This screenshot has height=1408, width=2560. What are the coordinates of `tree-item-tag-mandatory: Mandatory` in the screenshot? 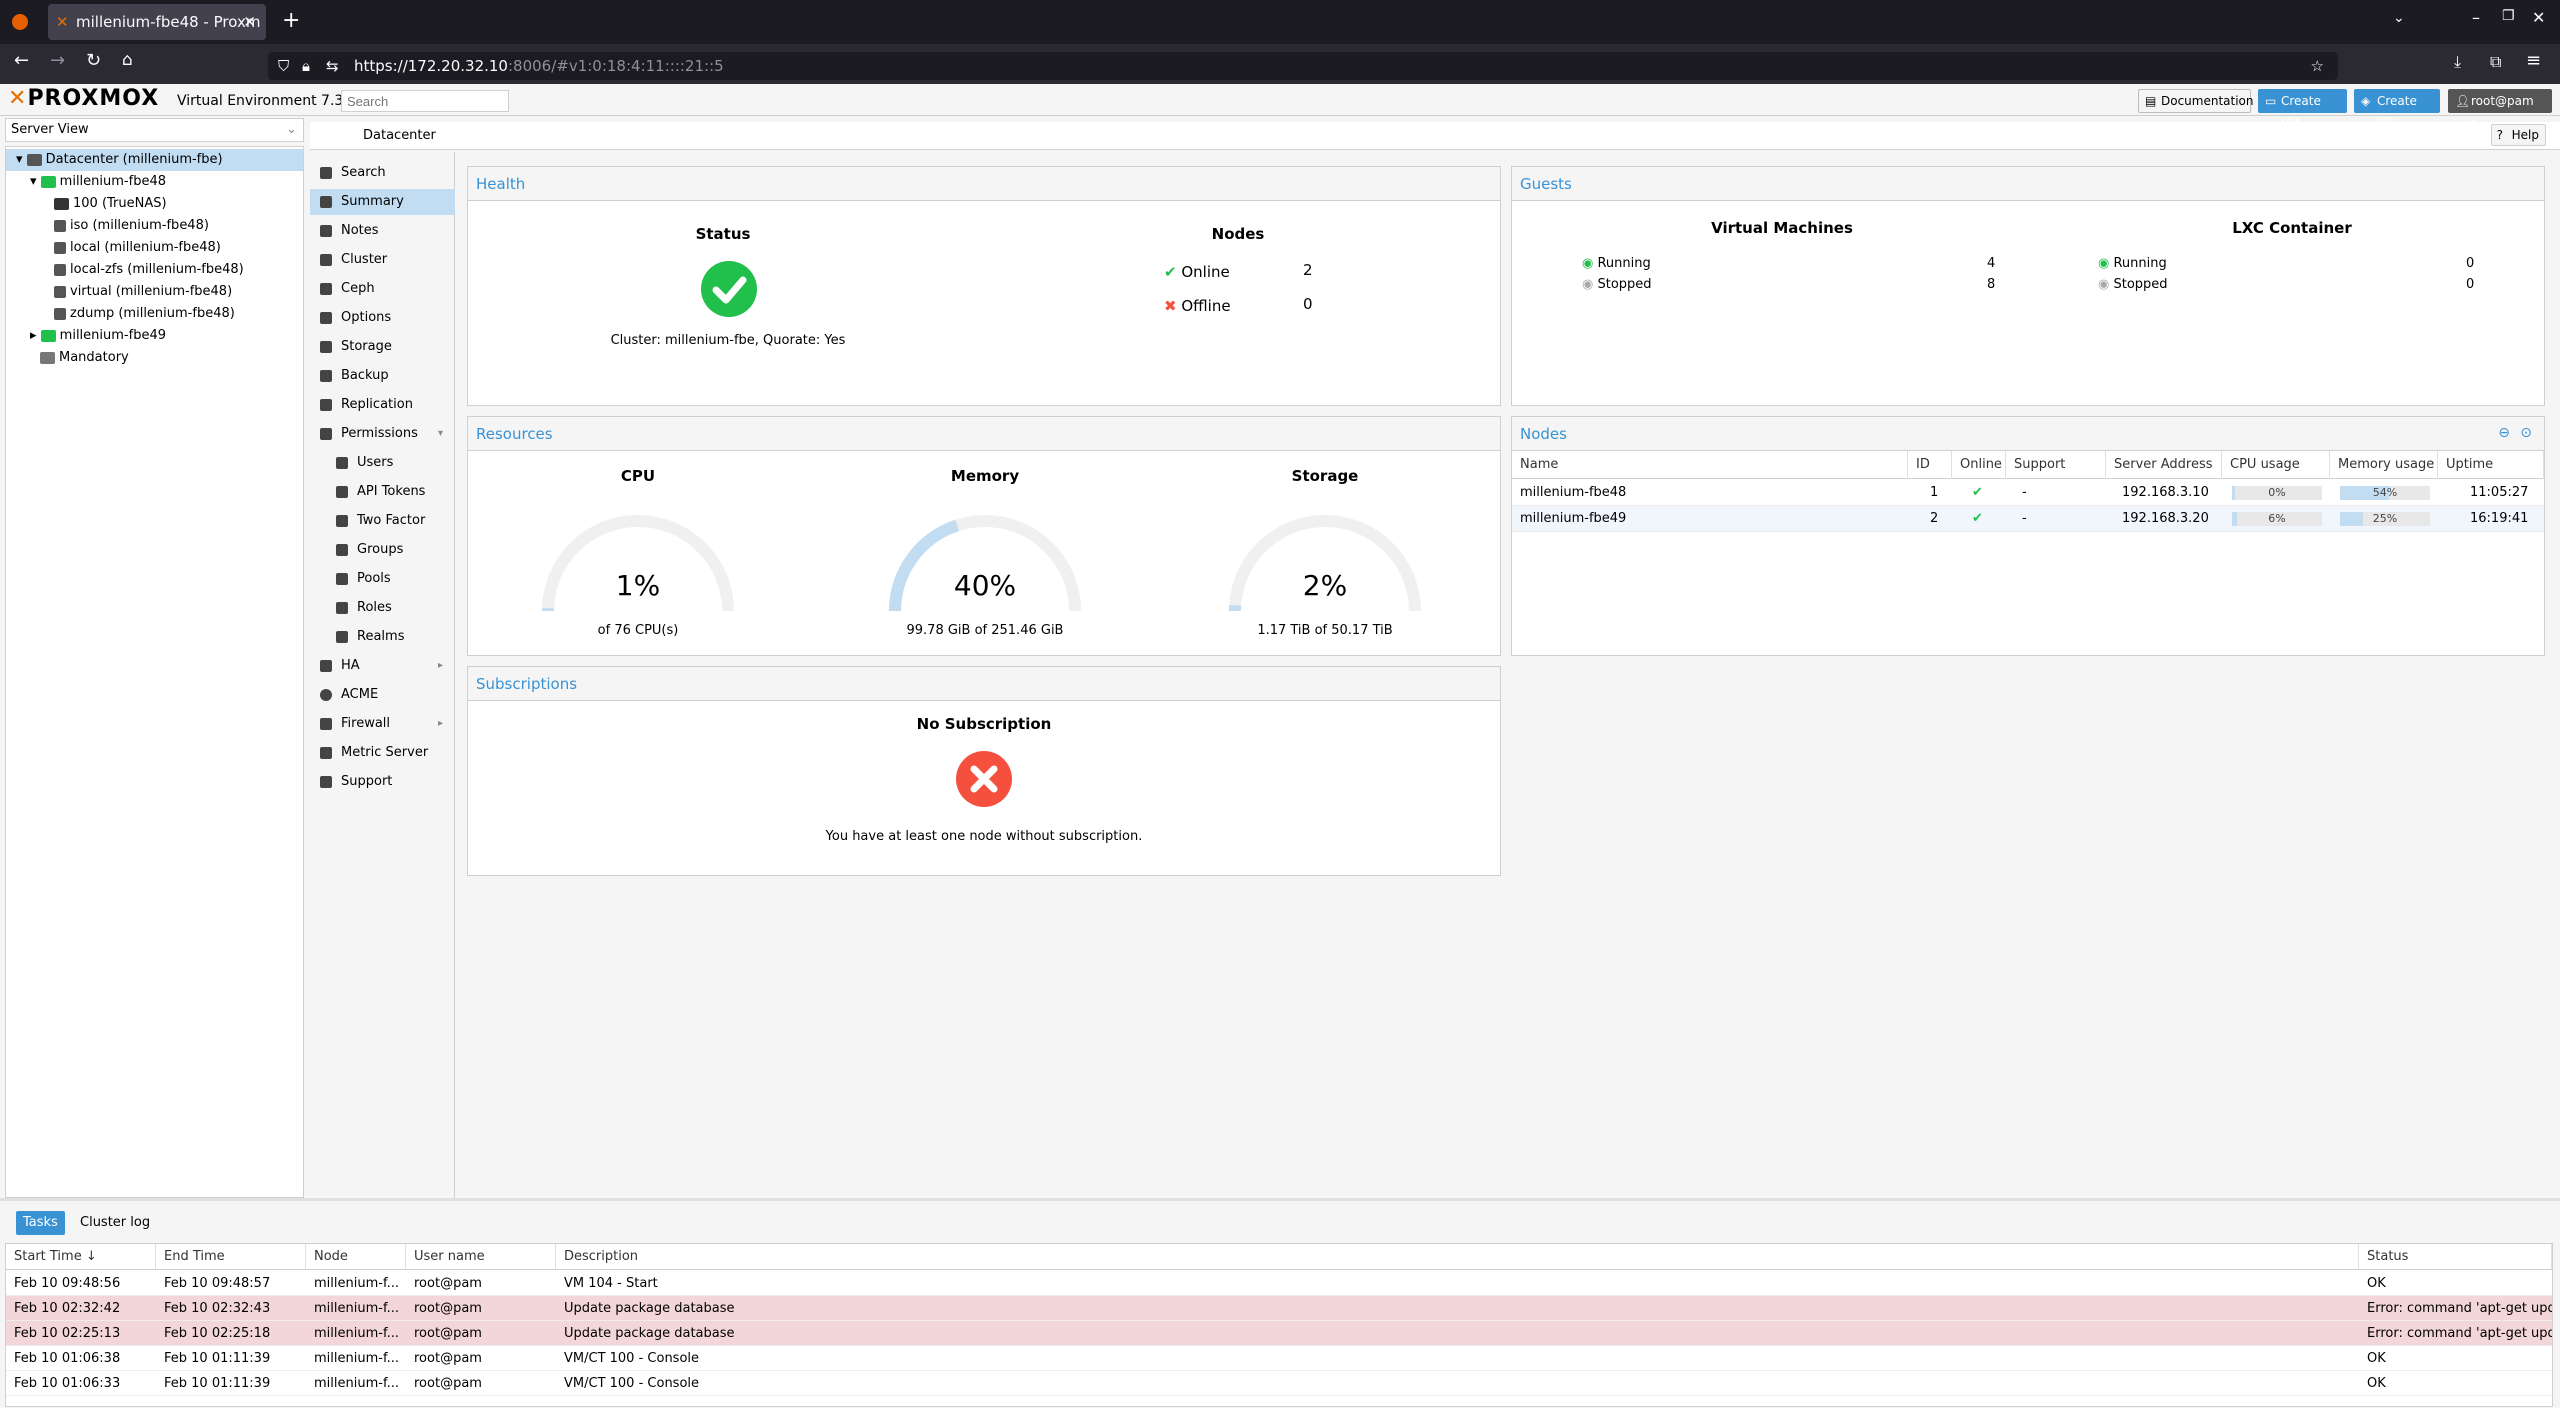 It's located at (154, 358).